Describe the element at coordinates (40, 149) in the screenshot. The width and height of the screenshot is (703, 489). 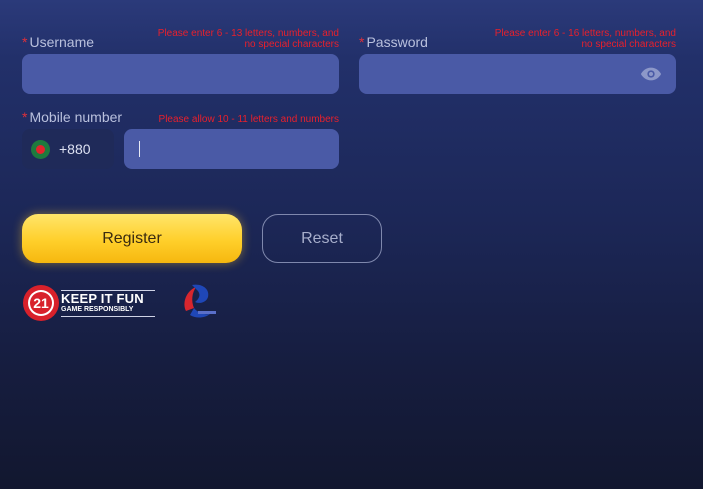
I see `bangladesh-flag-icon` at that location.